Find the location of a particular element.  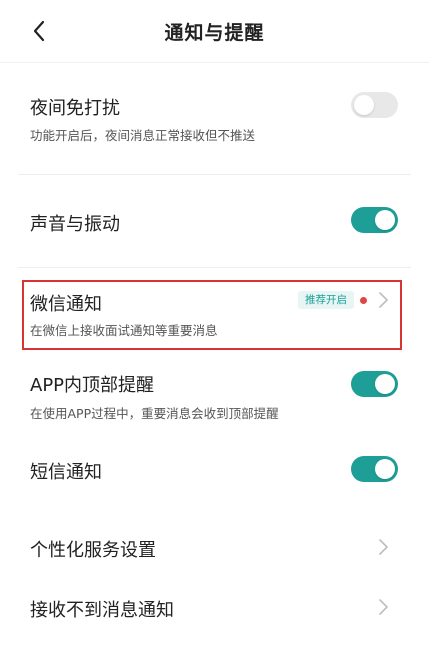

dnd-toggle is located at coordinates (374, 105).